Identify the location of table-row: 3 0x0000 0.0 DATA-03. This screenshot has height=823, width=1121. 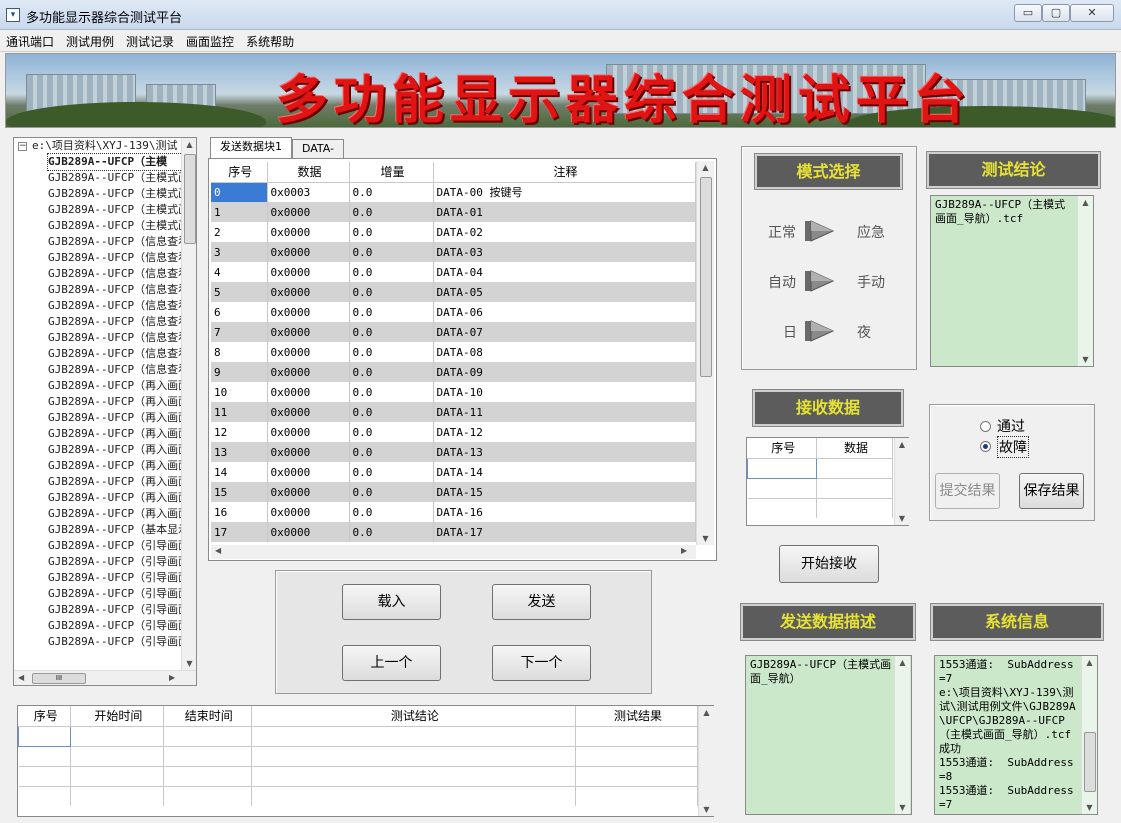
(453, 252).